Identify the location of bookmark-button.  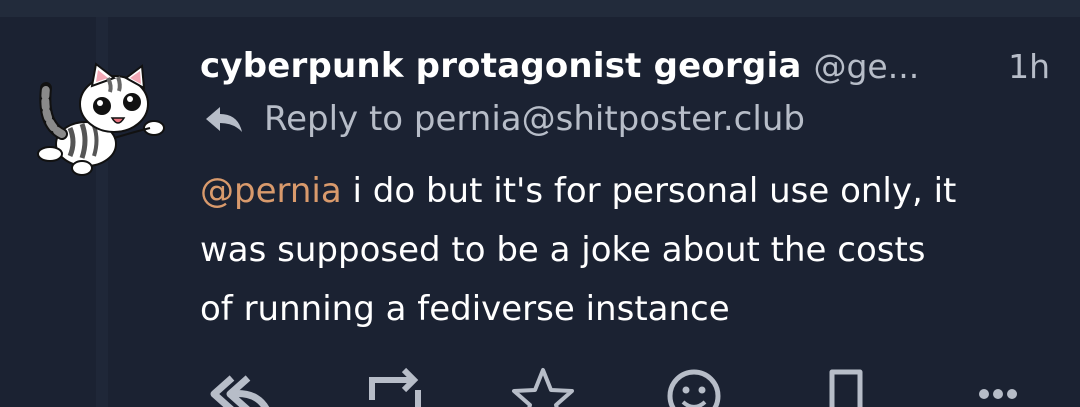
(846, 383).